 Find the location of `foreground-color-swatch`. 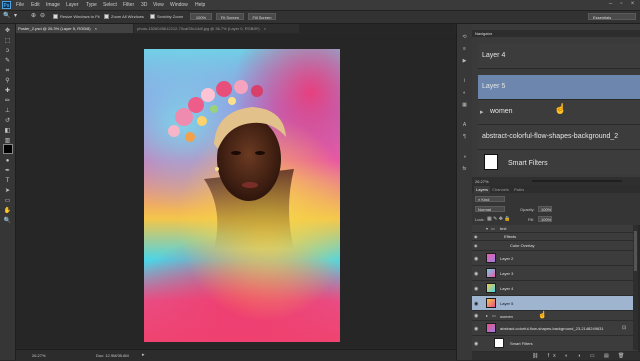

foreground-color-swatch is located at coordinates (8, 149).